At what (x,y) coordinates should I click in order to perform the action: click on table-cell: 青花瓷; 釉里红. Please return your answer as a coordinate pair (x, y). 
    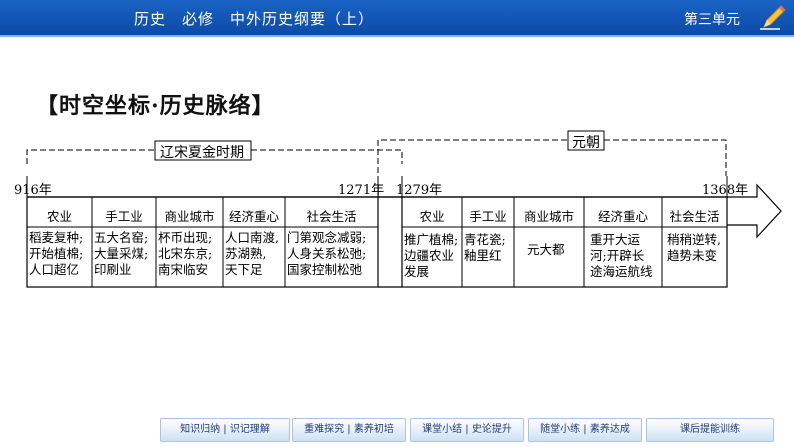
    Looking at the image, I should click on (485, 247).